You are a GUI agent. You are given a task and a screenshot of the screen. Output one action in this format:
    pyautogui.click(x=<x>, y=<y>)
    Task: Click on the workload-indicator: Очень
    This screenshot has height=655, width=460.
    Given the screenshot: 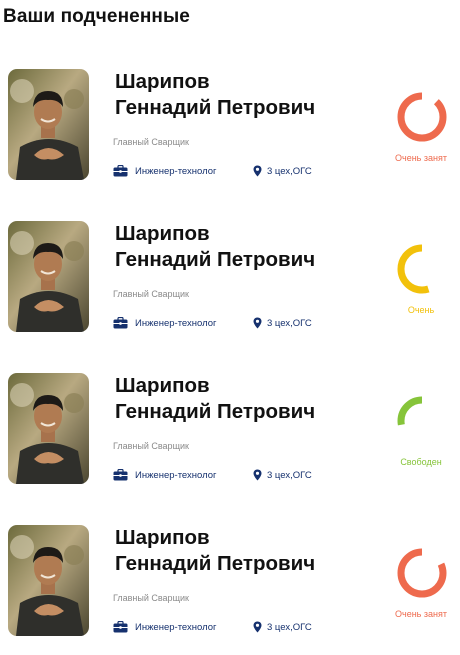 What is the action you would take?
    pyautogui.click(x=421, y=283)
    